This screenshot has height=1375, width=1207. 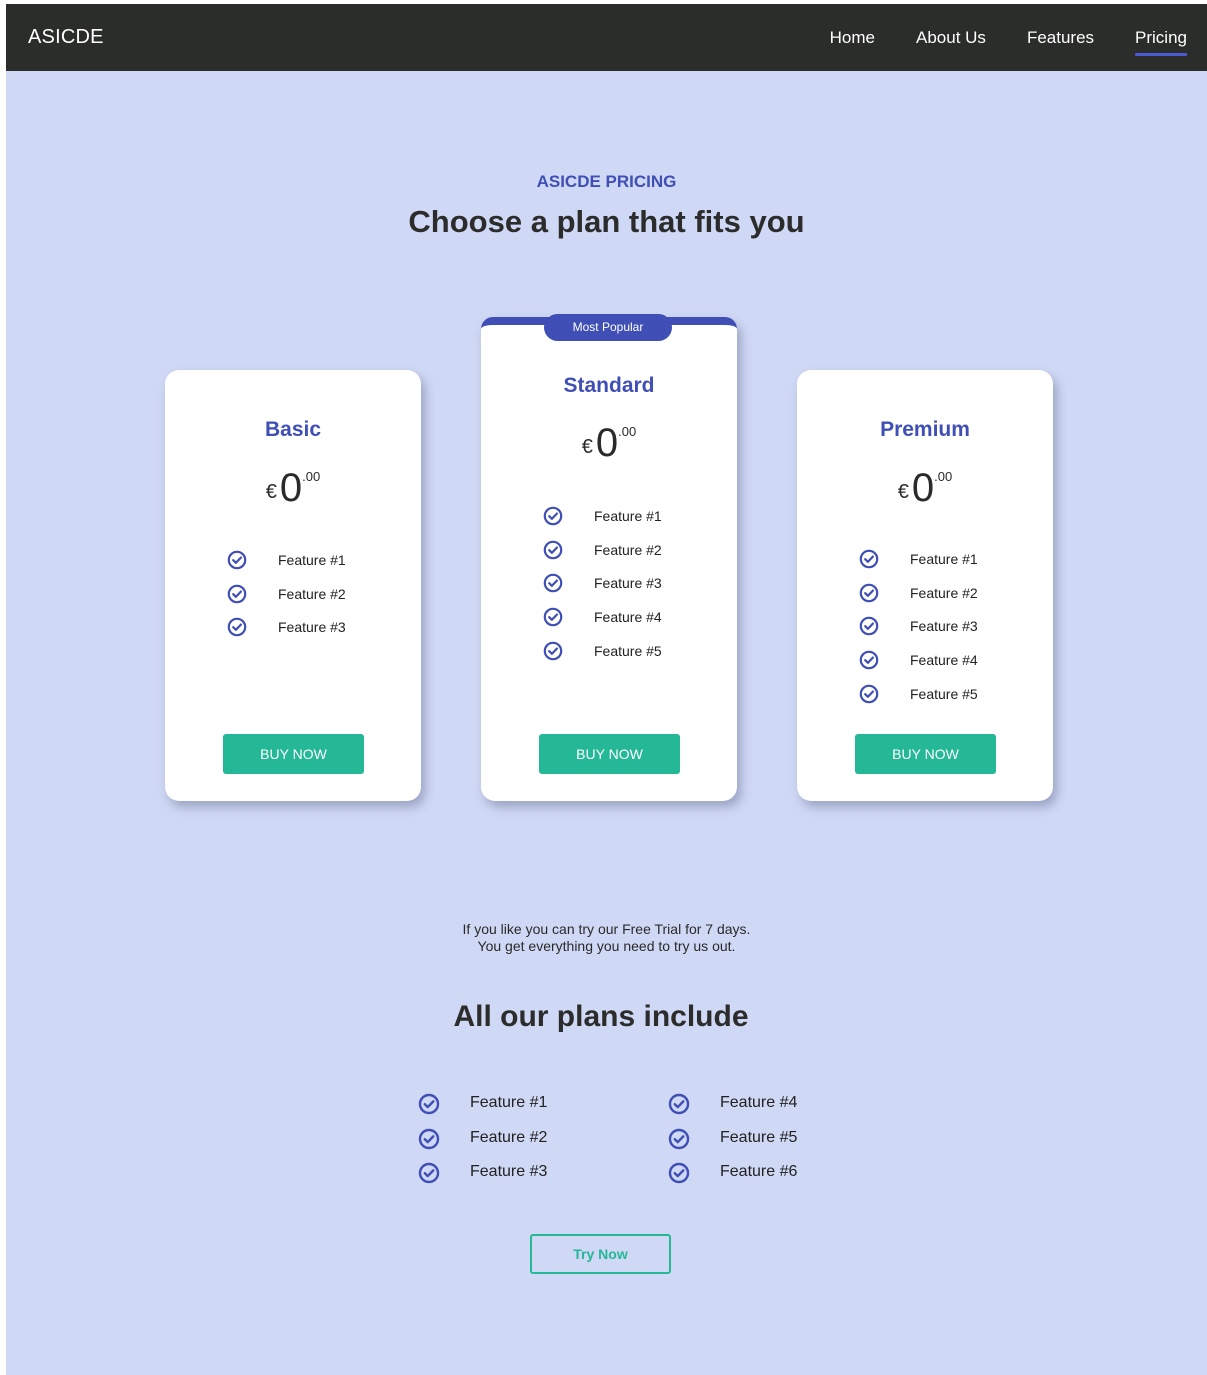 I want to click on top-navbar: ASICDE Home About Us Features Pricing, so click(x=606, y=37).